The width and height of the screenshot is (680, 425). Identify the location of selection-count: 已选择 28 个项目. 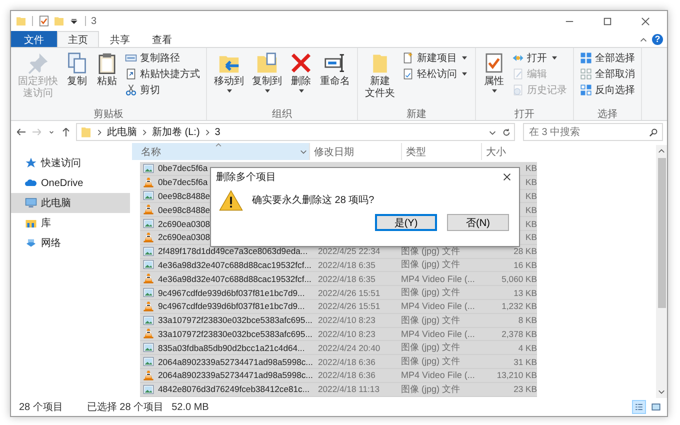
(125, 407).